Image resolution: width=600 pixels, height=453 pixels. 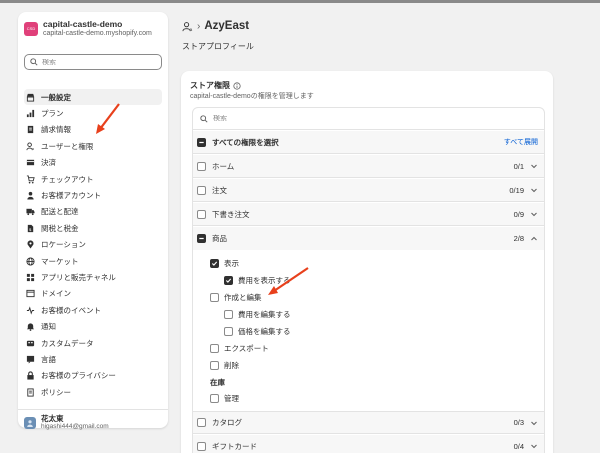 What do you see at coordinates (368, 190) in the screenshot?
I see `permission-row-orders: 注文 0/19` at bounding box center [368, 190].